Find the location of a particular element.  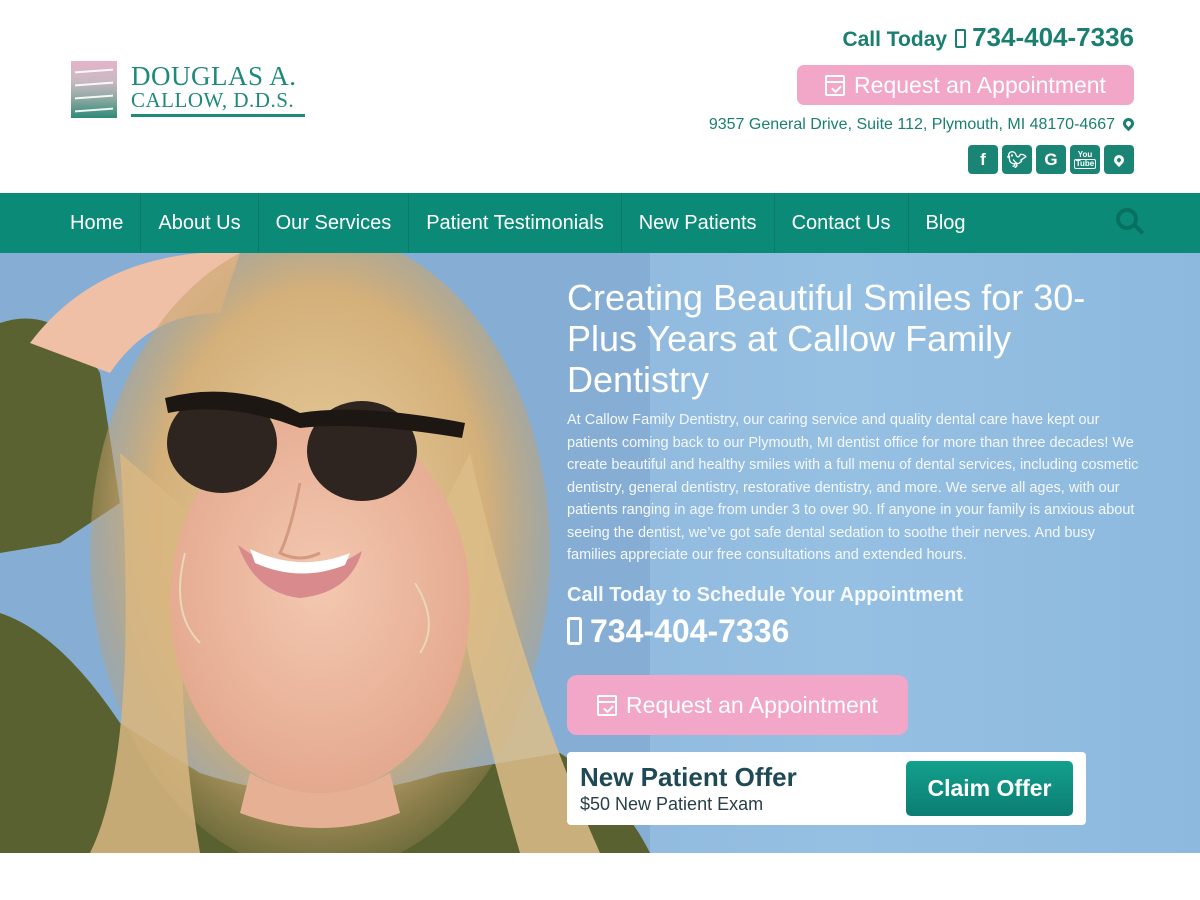

hero-call-heading: Call Today to Schedule Your Appointment is located at coordinates (765, 594).